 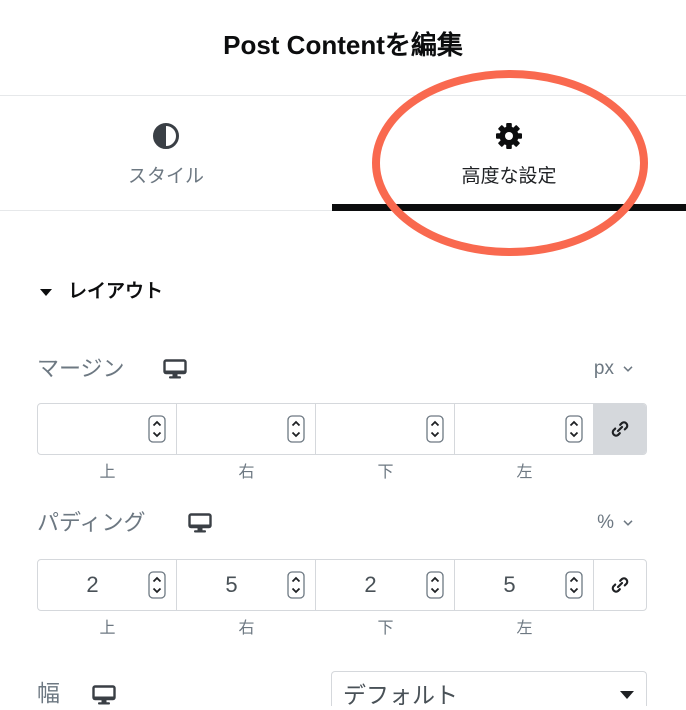 I want to click on margin-top-cell, so click(x=107, y=429).